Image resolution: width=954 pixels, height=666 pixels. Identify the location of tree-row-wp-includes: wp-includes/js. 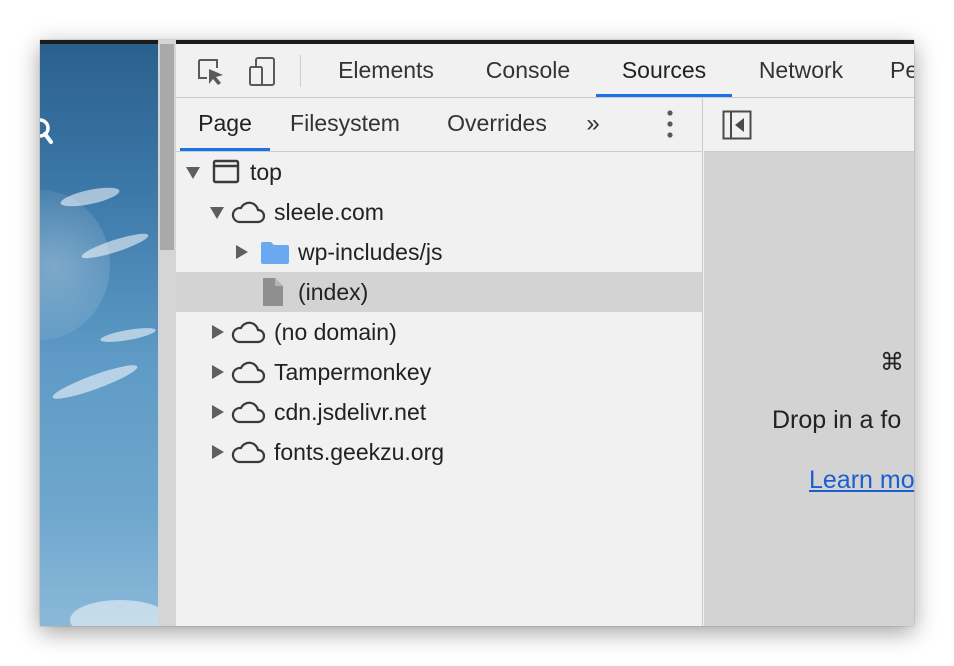
(439, 252).